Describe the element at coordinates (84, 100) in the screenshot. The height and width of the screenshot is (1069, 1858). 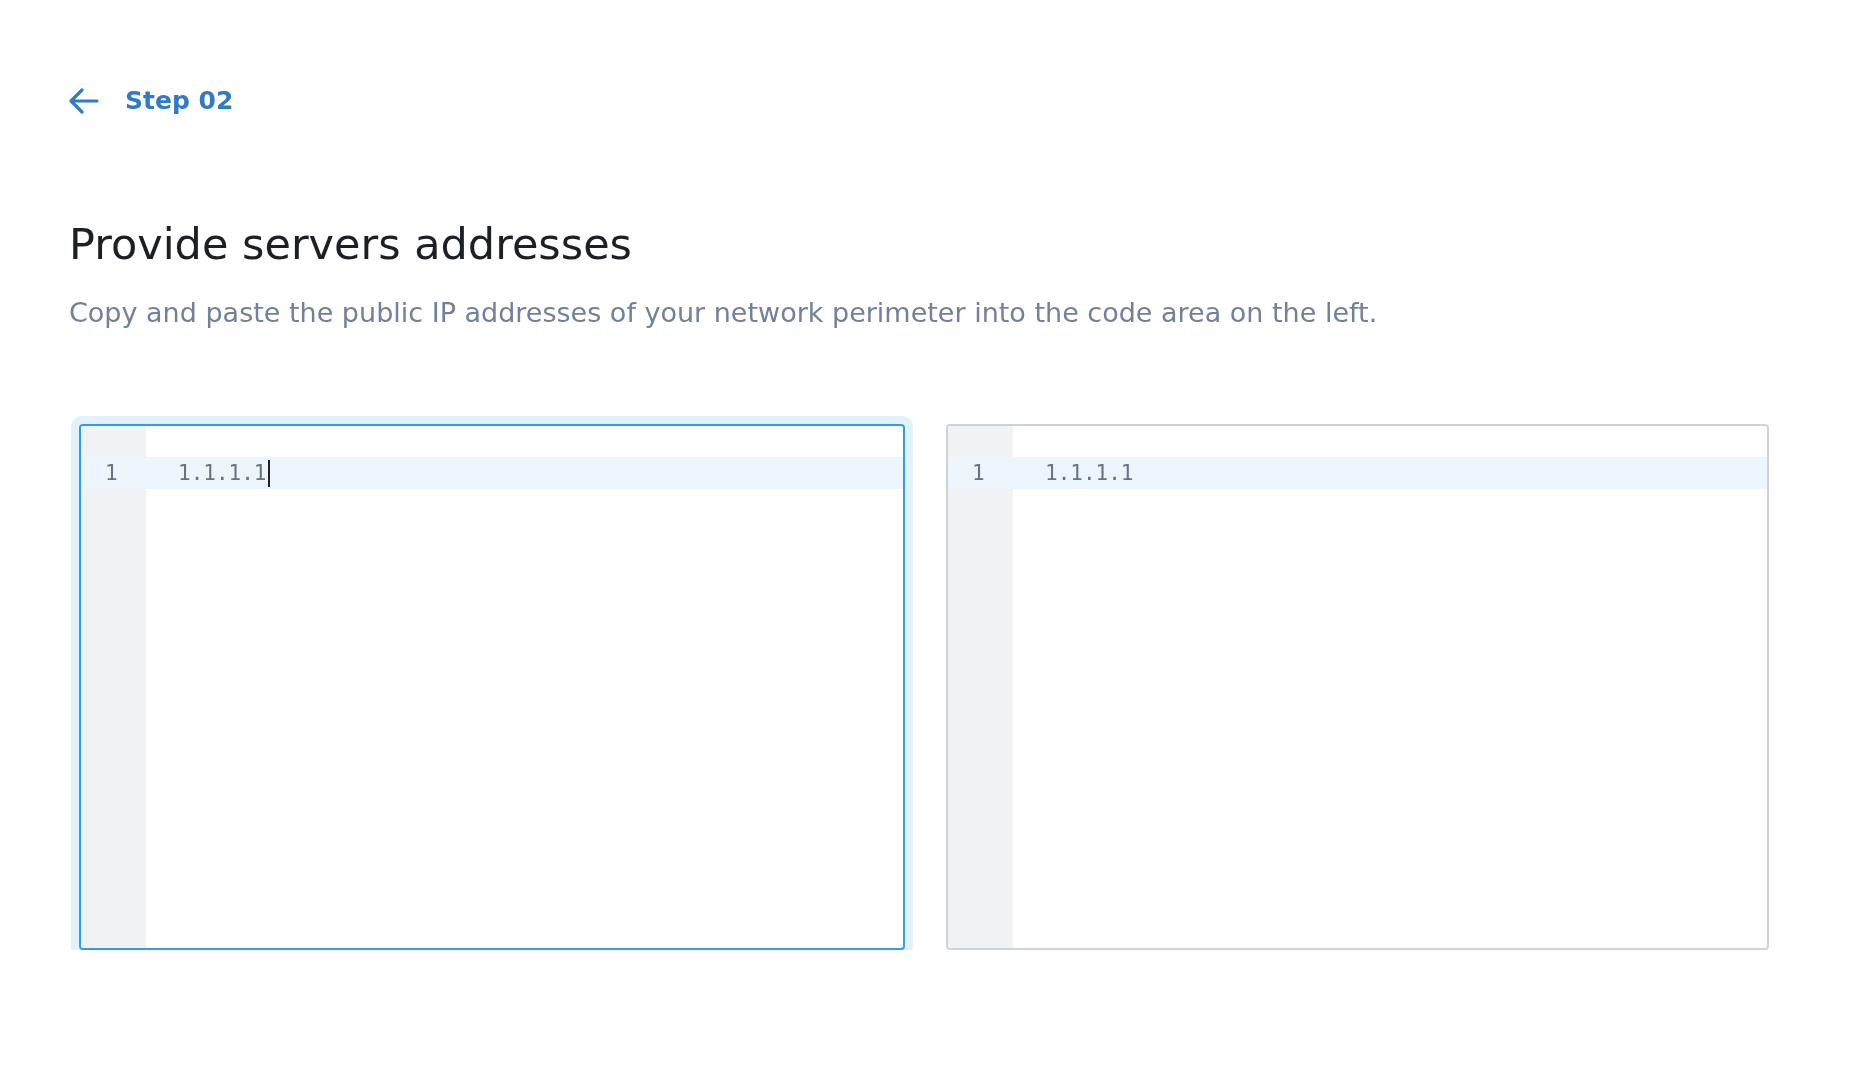
I see `back-arrow-icon` at that location.